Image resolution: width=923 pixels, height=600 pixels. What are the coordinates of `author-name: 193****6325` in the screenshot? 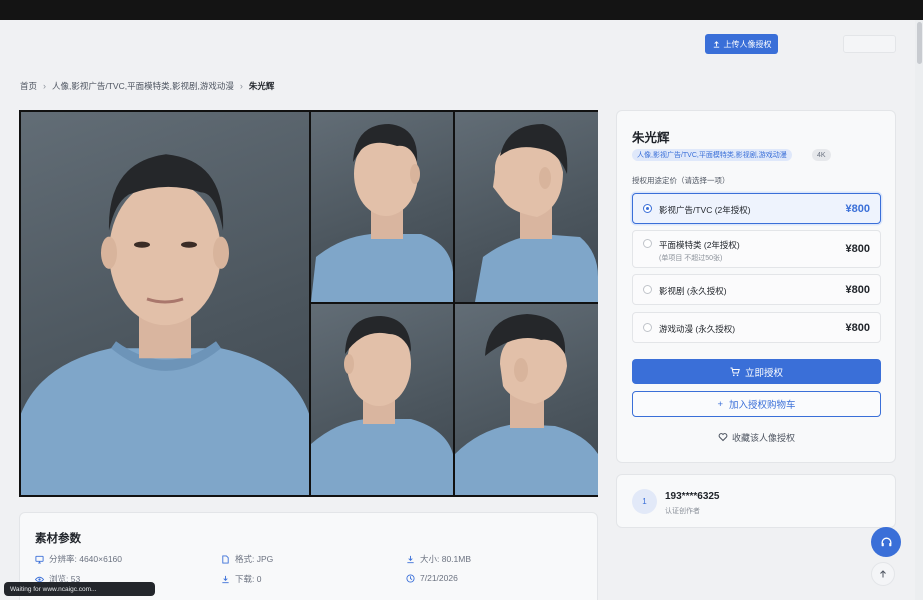 It's located at (692, 496).